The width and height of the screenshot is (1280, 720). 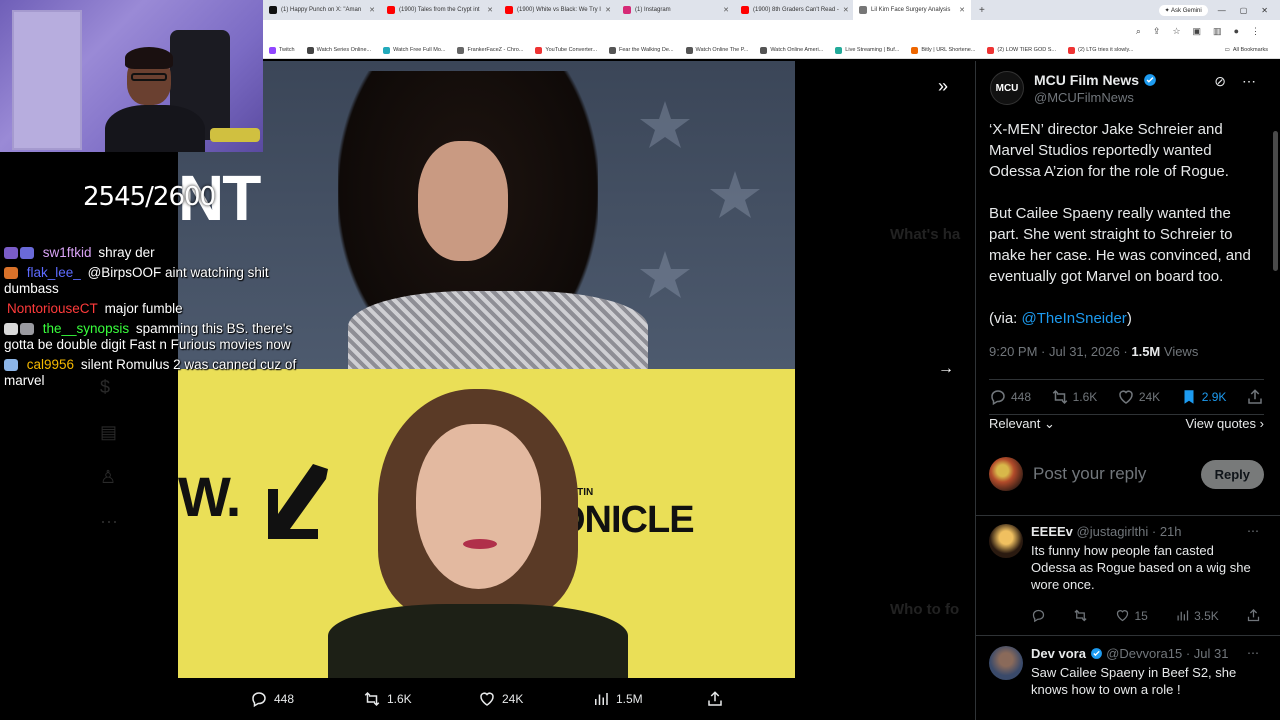 I want to click on reply-author-name: EEEEv, so click(x=1052, y=531).